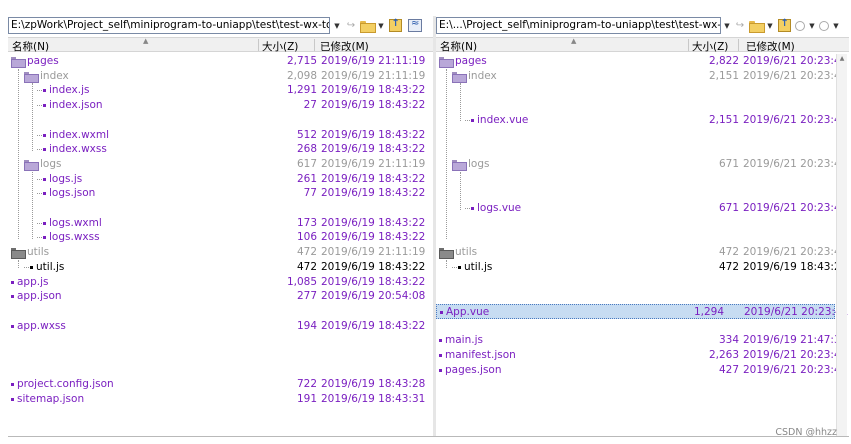  I want to click on file-row: logs.wxss 106 2019/6/19 18:43:22, so click(220, 237).